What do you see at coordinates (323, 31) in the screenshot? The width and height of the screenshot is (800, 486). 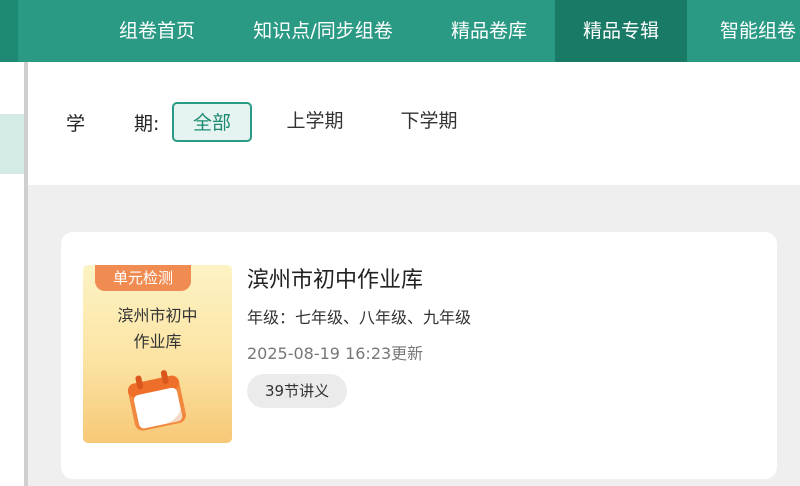 I see `nav-item-knowledge-sync: 知识点/同步组卷` at bounding box center [323, 31].